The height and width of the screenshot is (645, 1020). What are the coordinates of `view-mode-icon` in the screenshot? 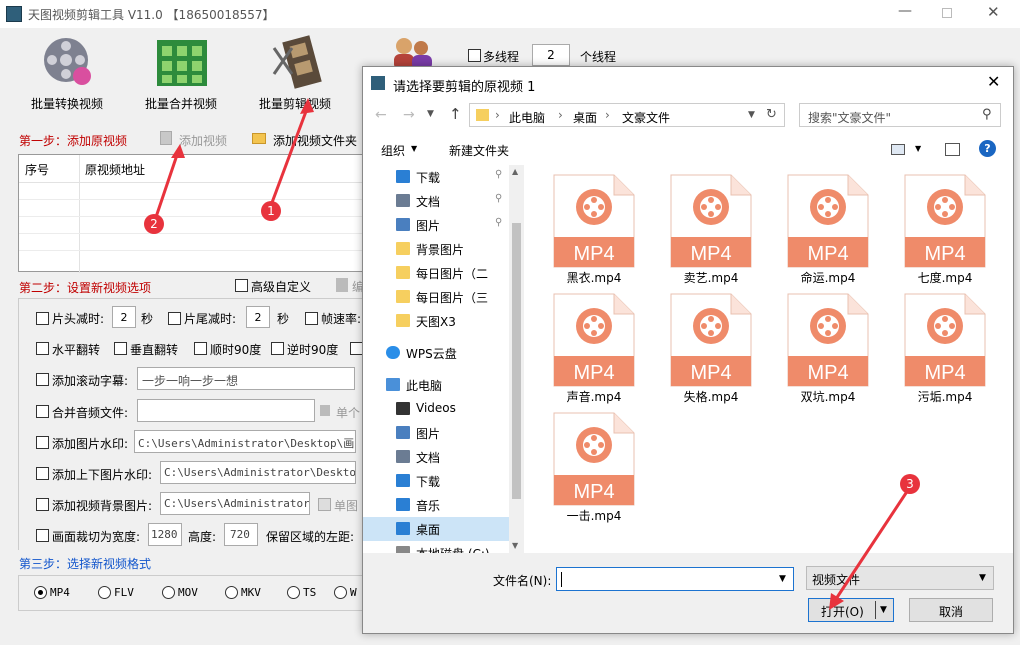 It's located at (898, 149).